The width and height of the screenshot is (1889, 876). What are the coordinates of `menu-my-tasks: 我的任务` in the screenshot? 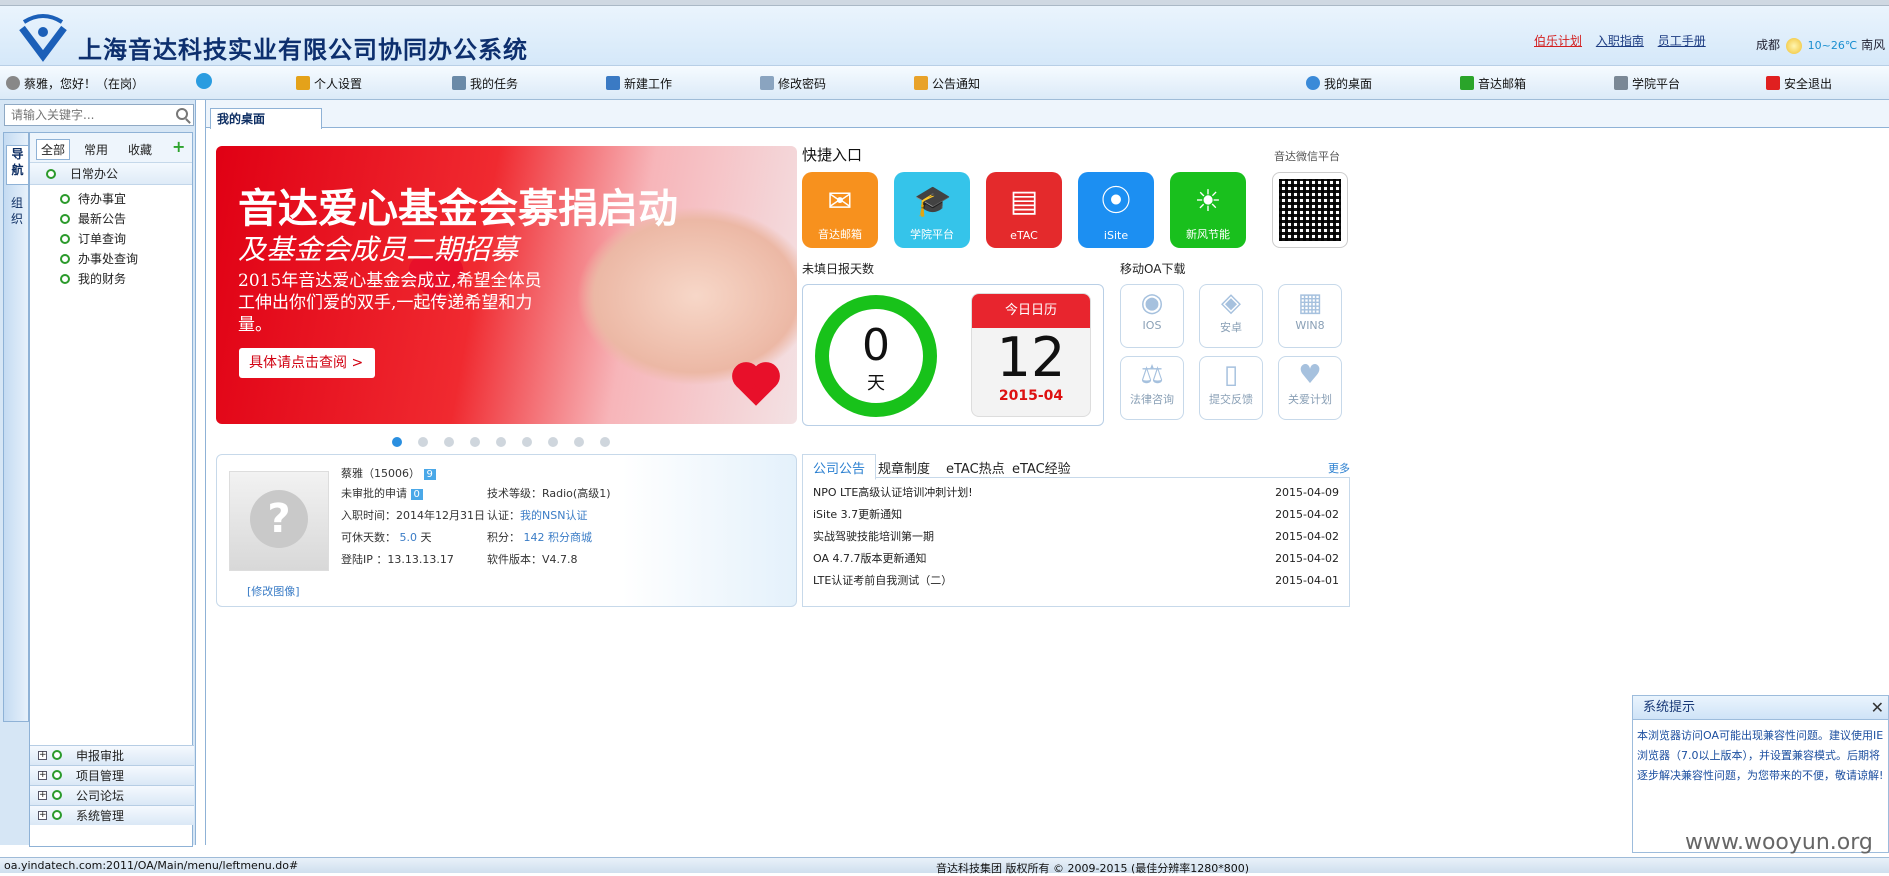 It's located at (485, 83).